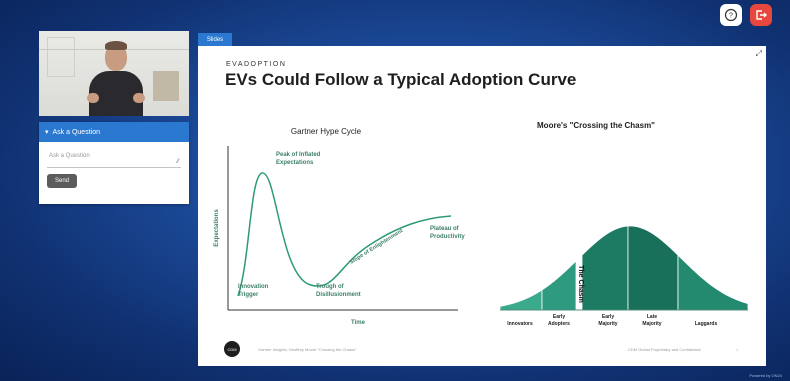  What do you see at coordinates (706, 324) in the screenshot?
I see `chasm-segment-label: Laggards` at bounding box center [706, 324].